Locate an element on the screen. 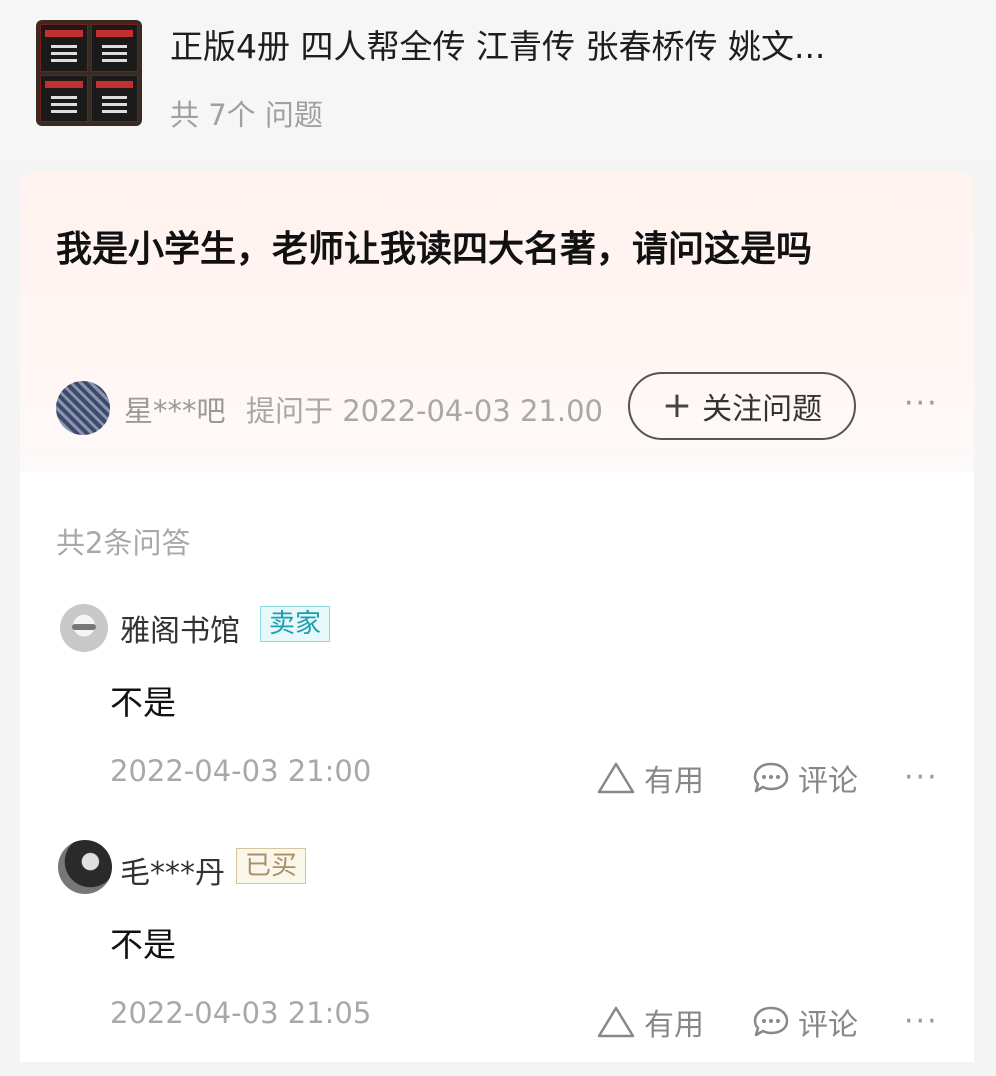  comment-label: 评论 is located at coordinates (828, 1025).